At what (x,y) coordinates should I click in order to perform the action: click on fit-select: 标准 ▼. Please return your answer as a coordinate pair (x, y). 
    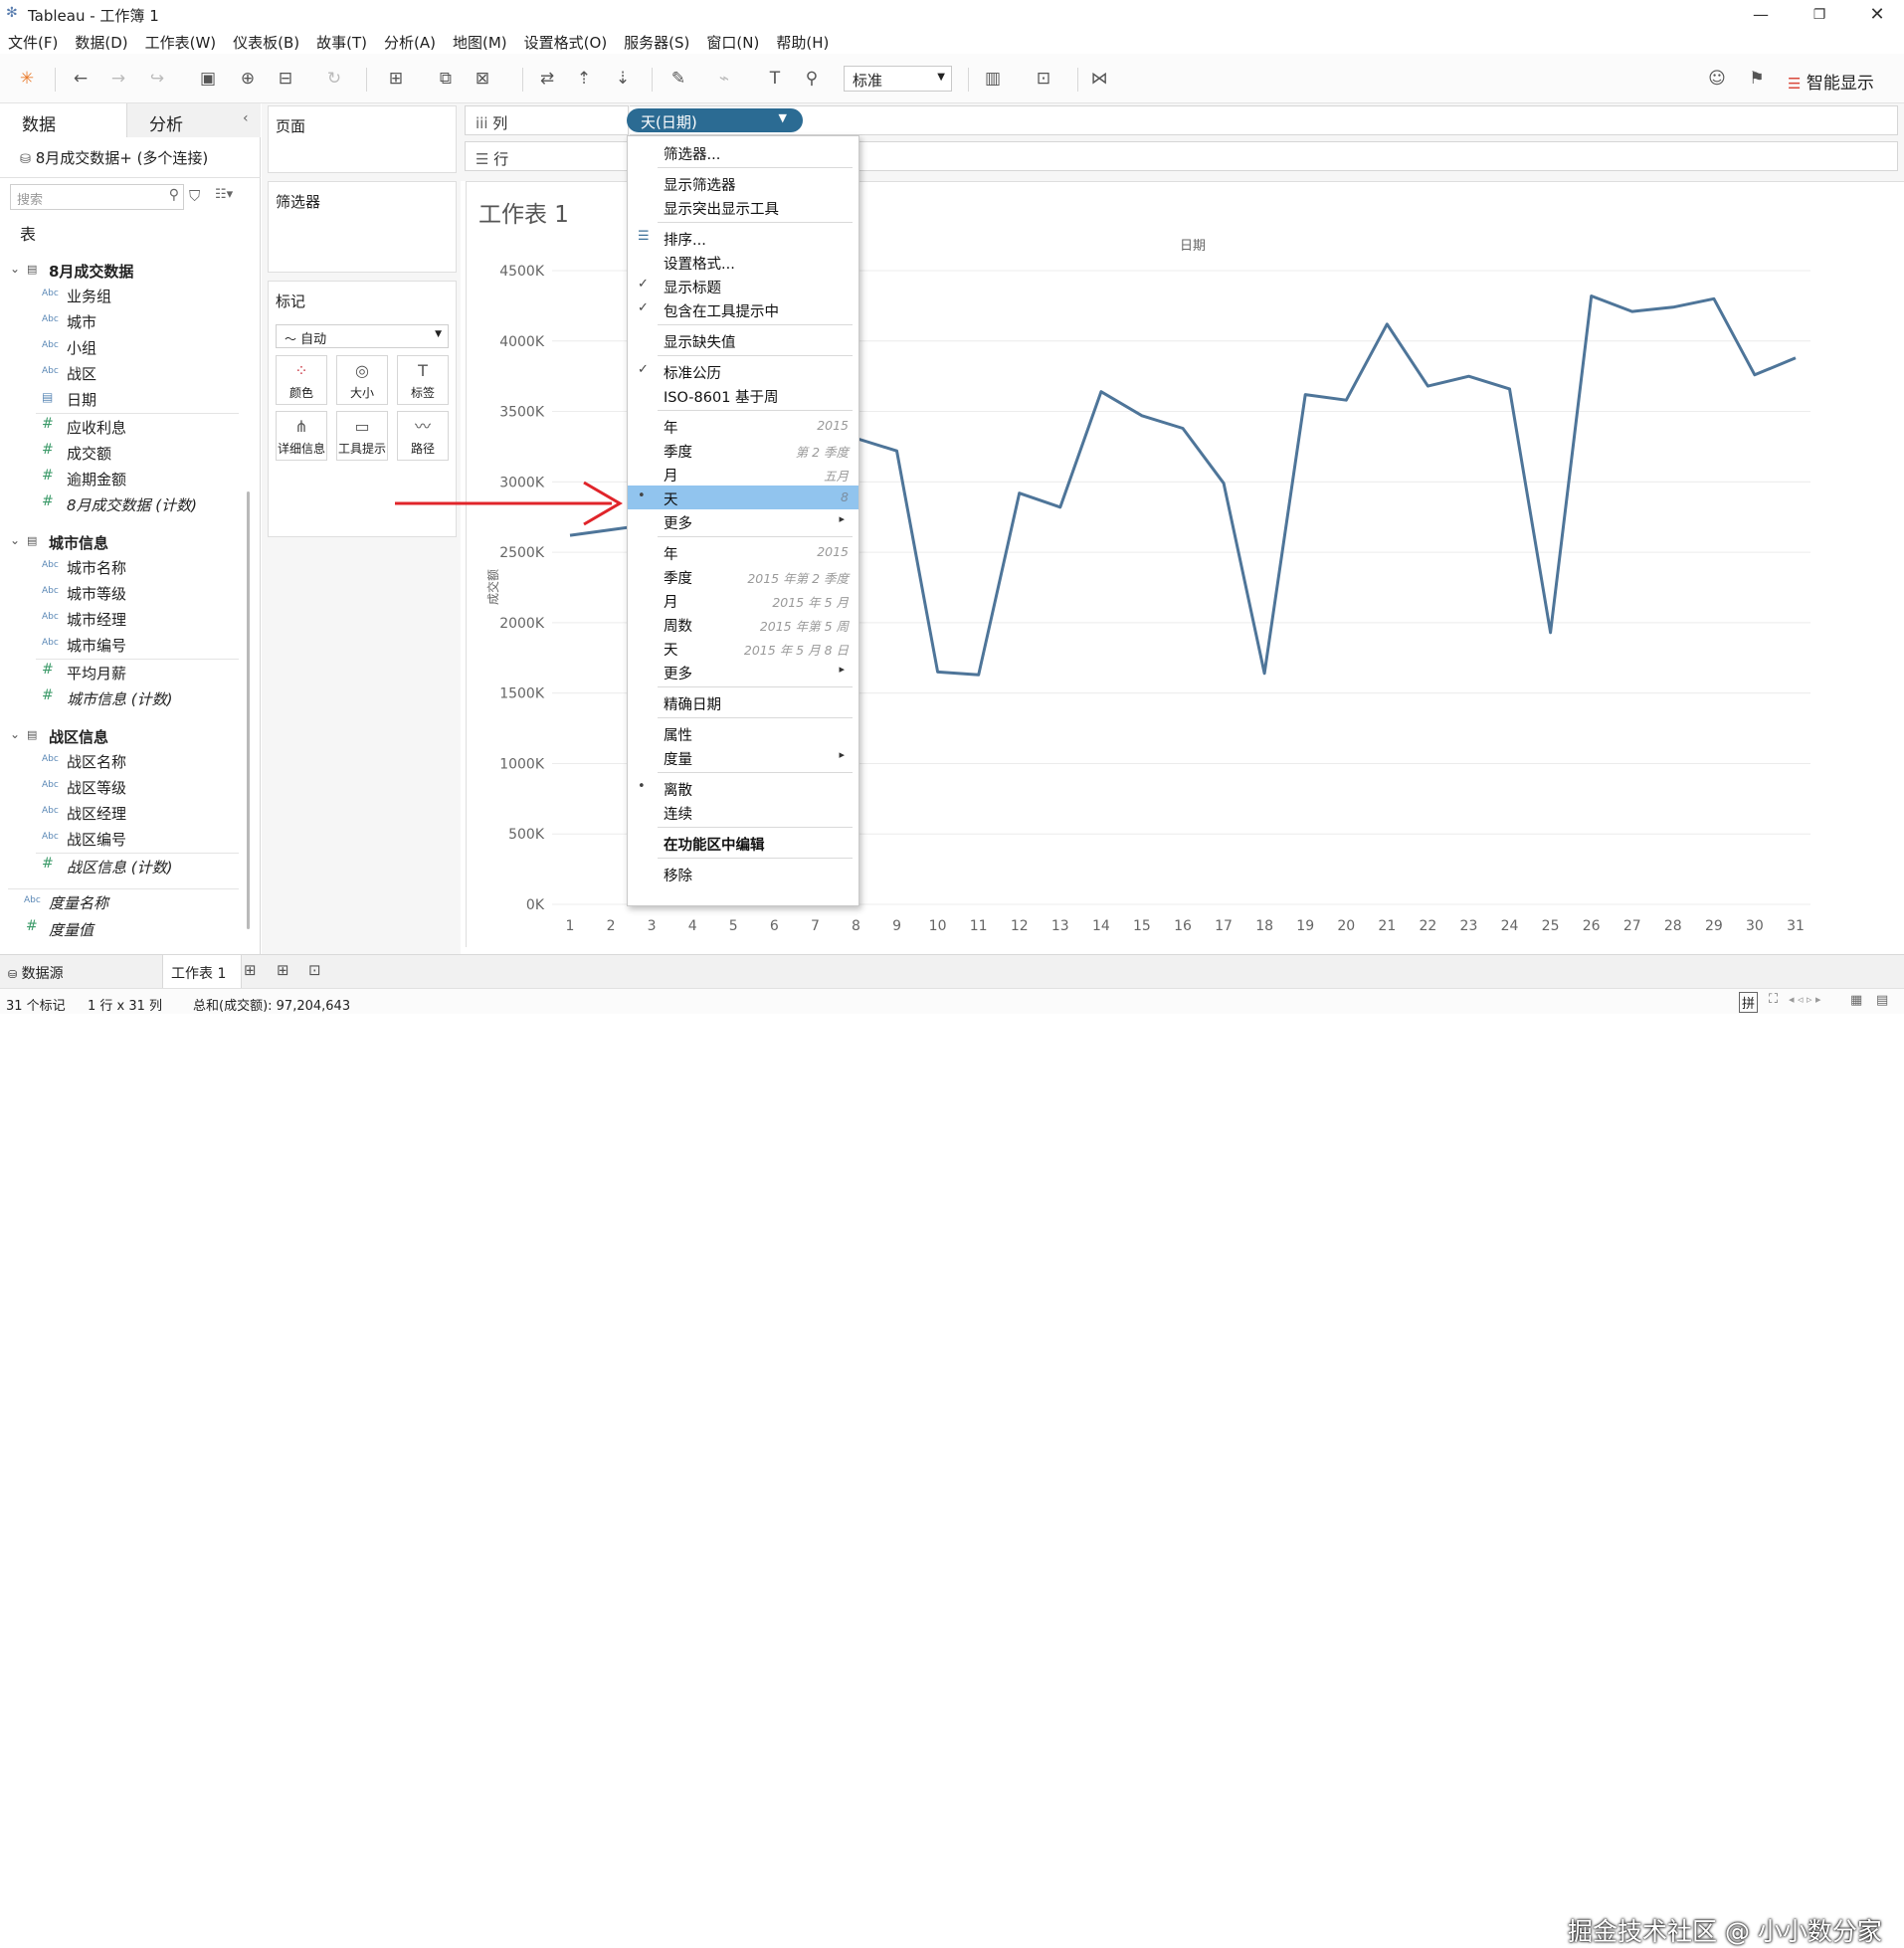
    Looking at the image, I should click on (898, 79).